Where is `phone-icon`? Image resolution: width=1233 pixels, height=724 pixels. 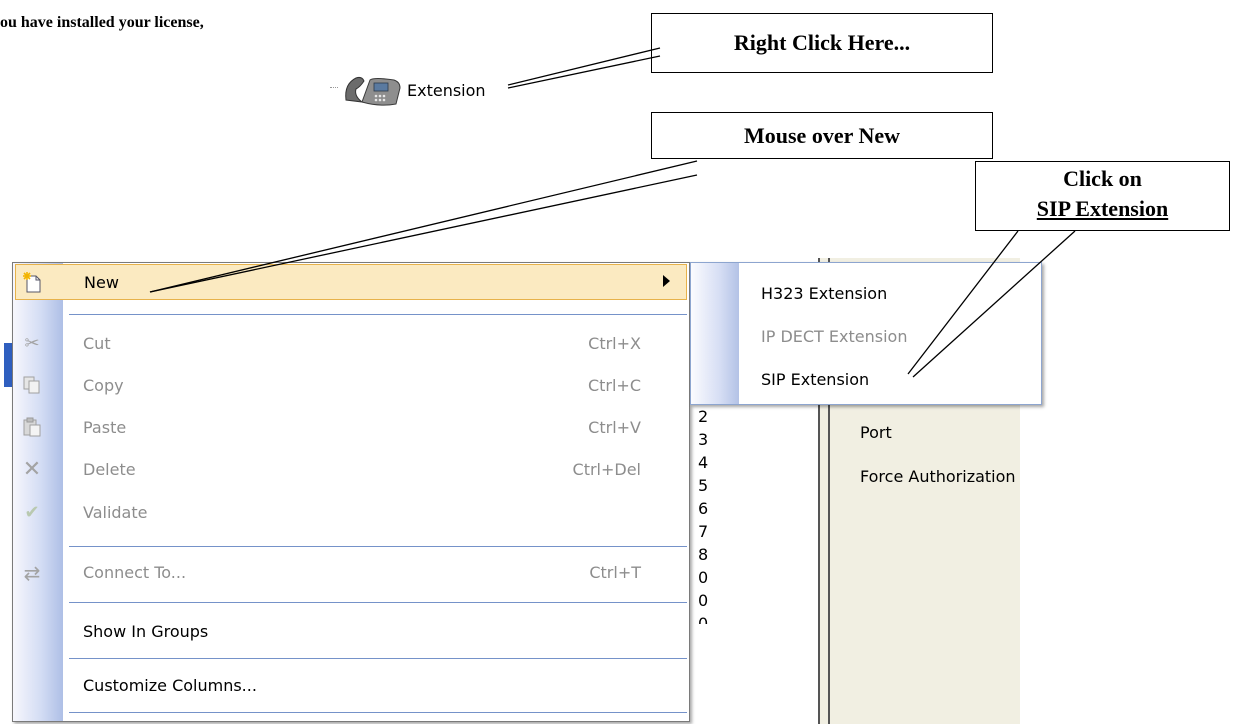
phone-icon is located at coordinates (373, 91).